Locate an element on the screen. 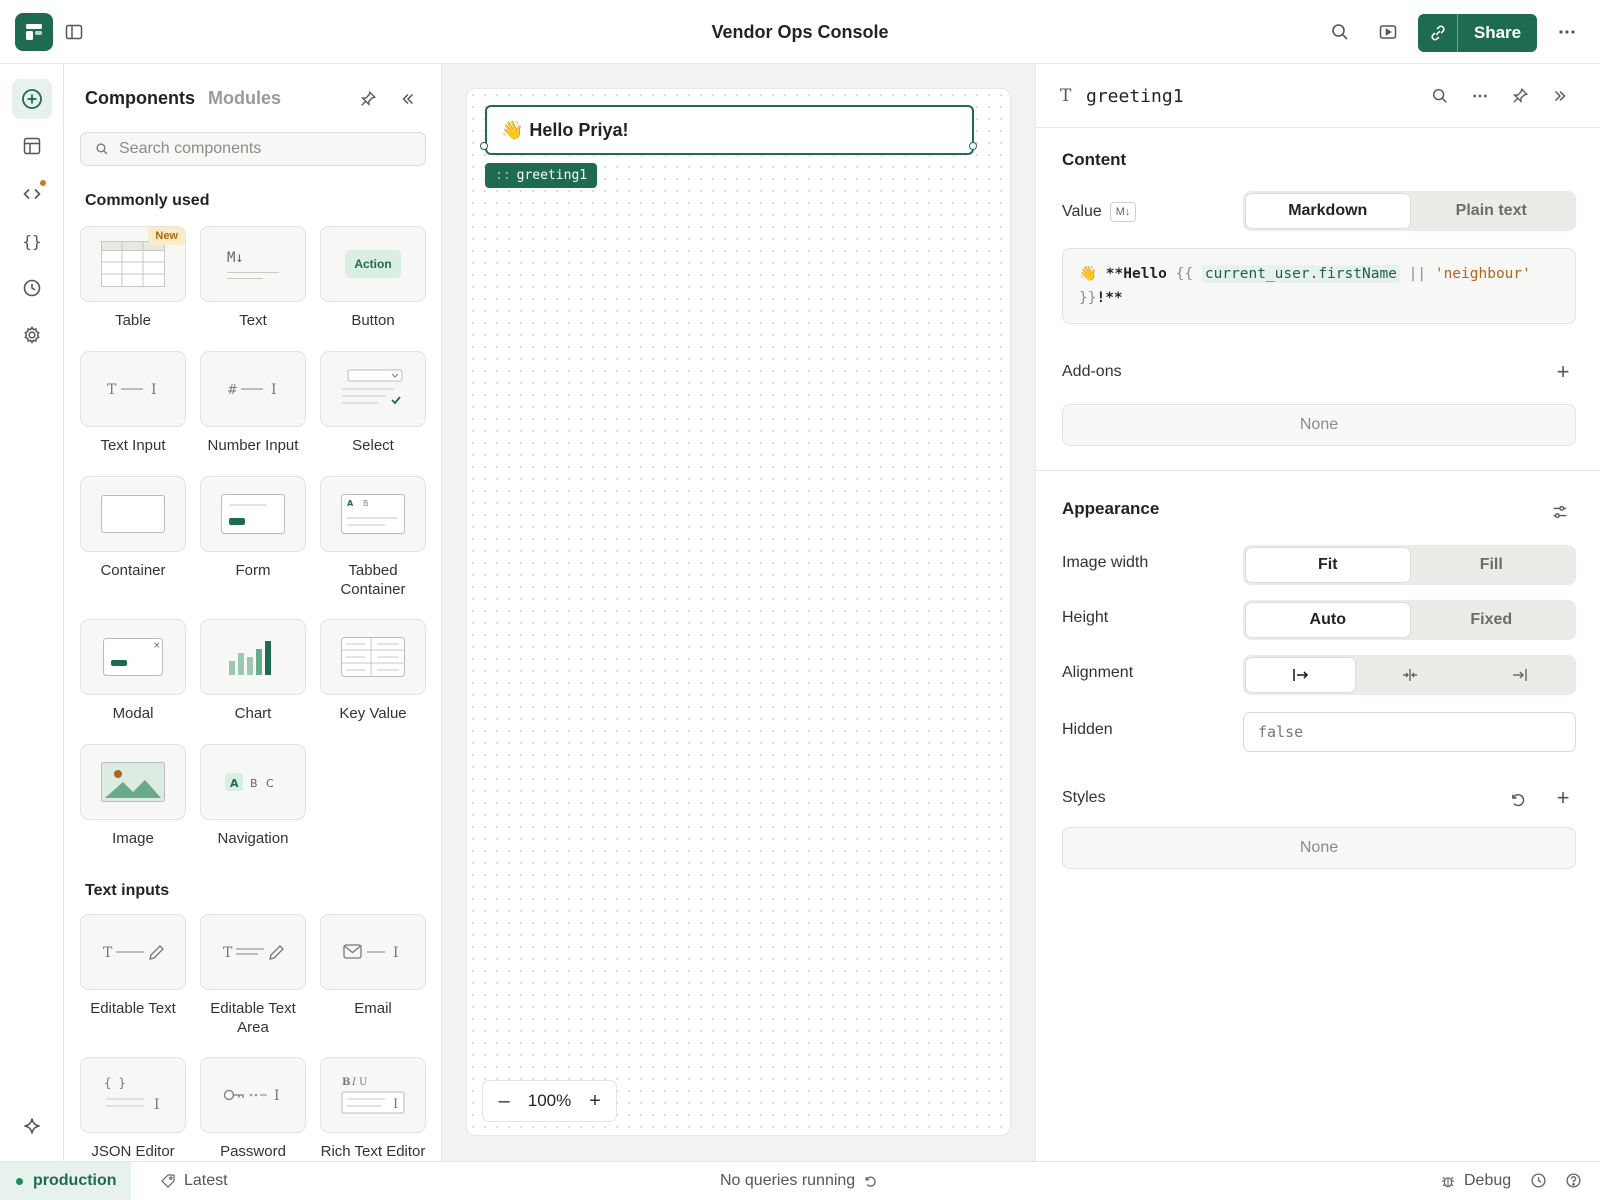 The height and width of the screenshot is (1200, 1600). image-icon is located at coordinates (133, 782).